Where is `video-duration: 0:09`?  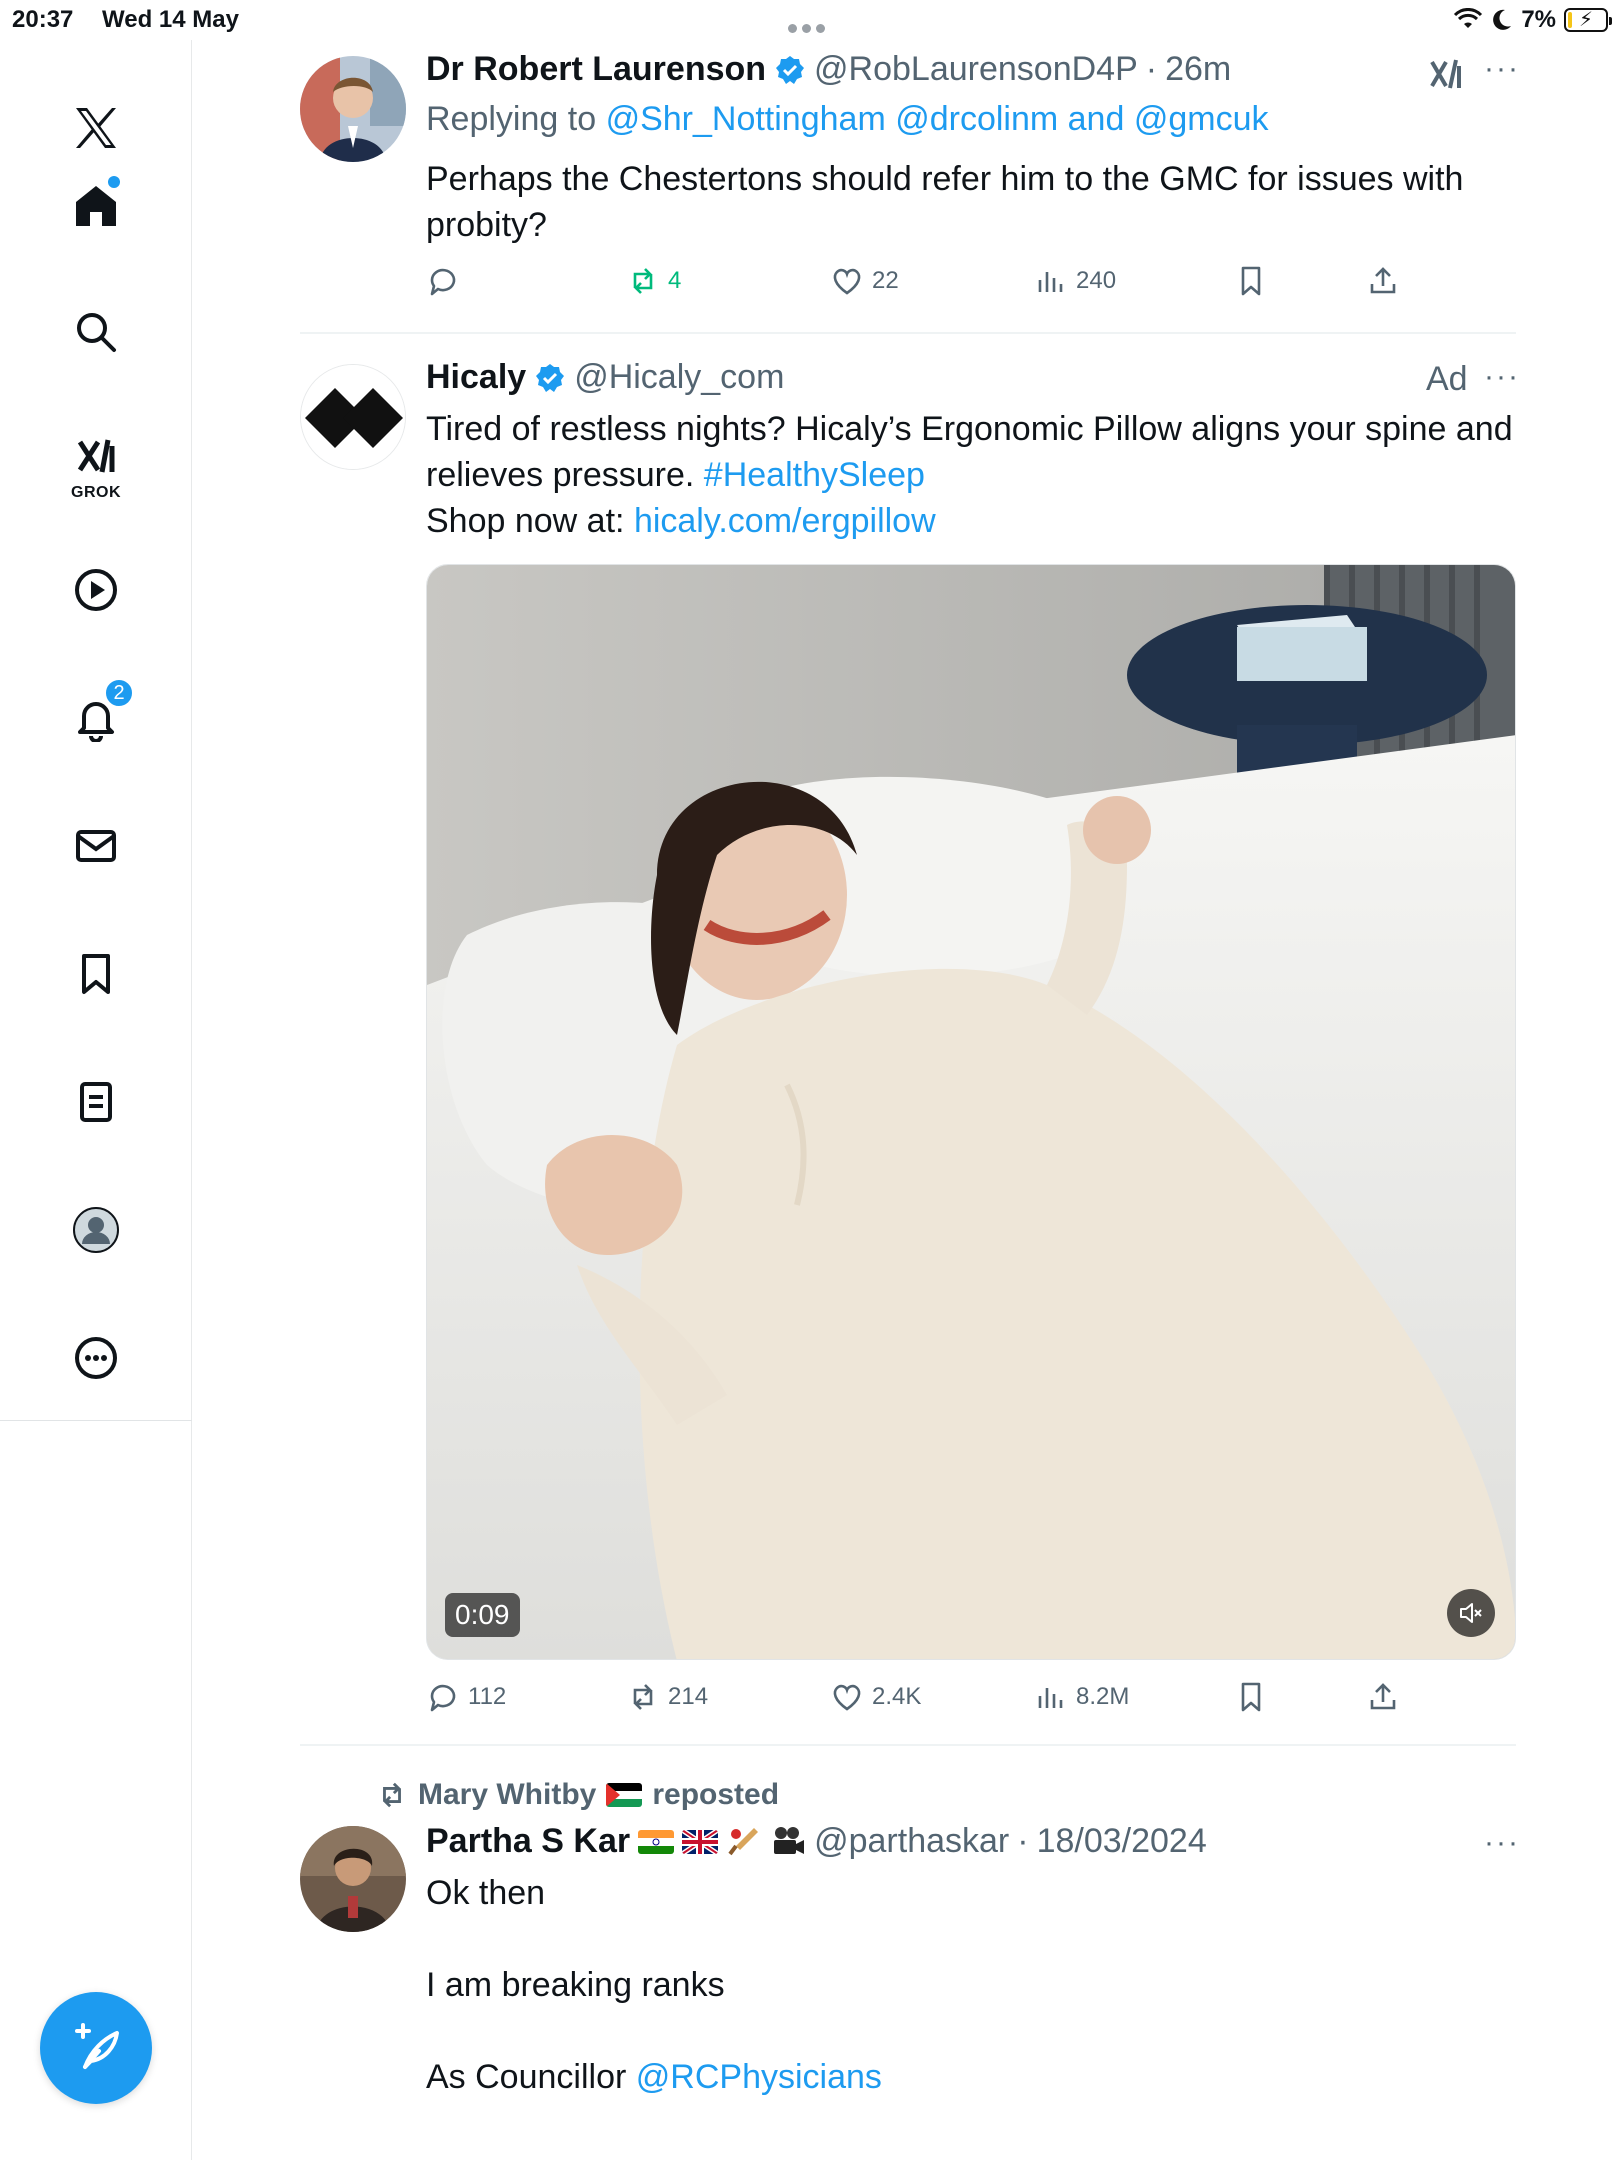
video-duration: 0:09 is located at coordinates (482, 1615).